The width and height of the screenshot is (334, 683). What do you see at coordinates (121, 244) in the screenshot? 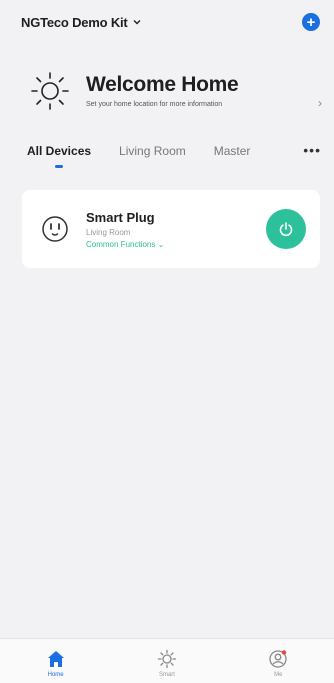
I see `common-functions-label: Common Functions` at bounding box center [121, 244].